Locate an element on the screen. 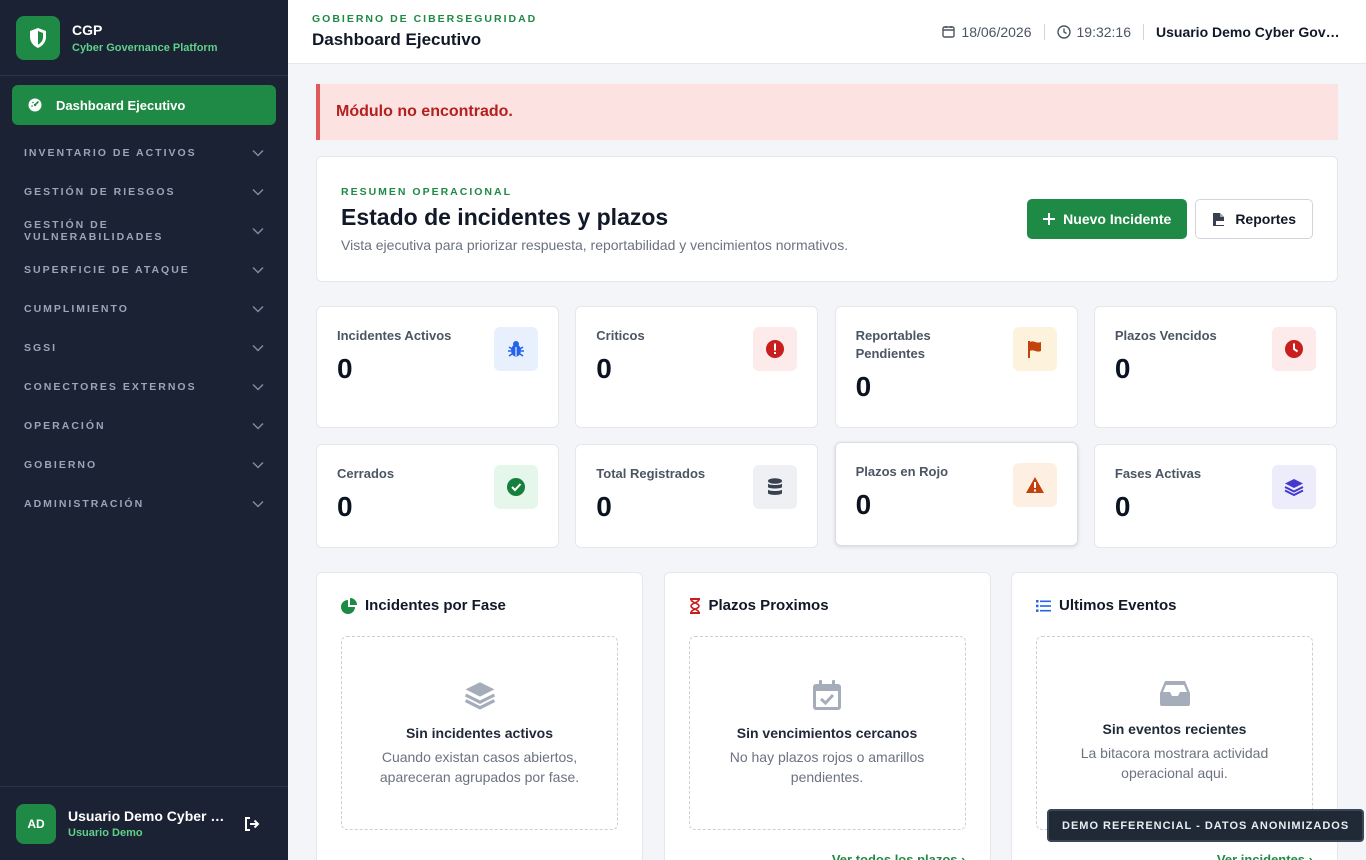  stat-card-total-registrados: Total Registrados 0 is located at coordinates (697, 496).